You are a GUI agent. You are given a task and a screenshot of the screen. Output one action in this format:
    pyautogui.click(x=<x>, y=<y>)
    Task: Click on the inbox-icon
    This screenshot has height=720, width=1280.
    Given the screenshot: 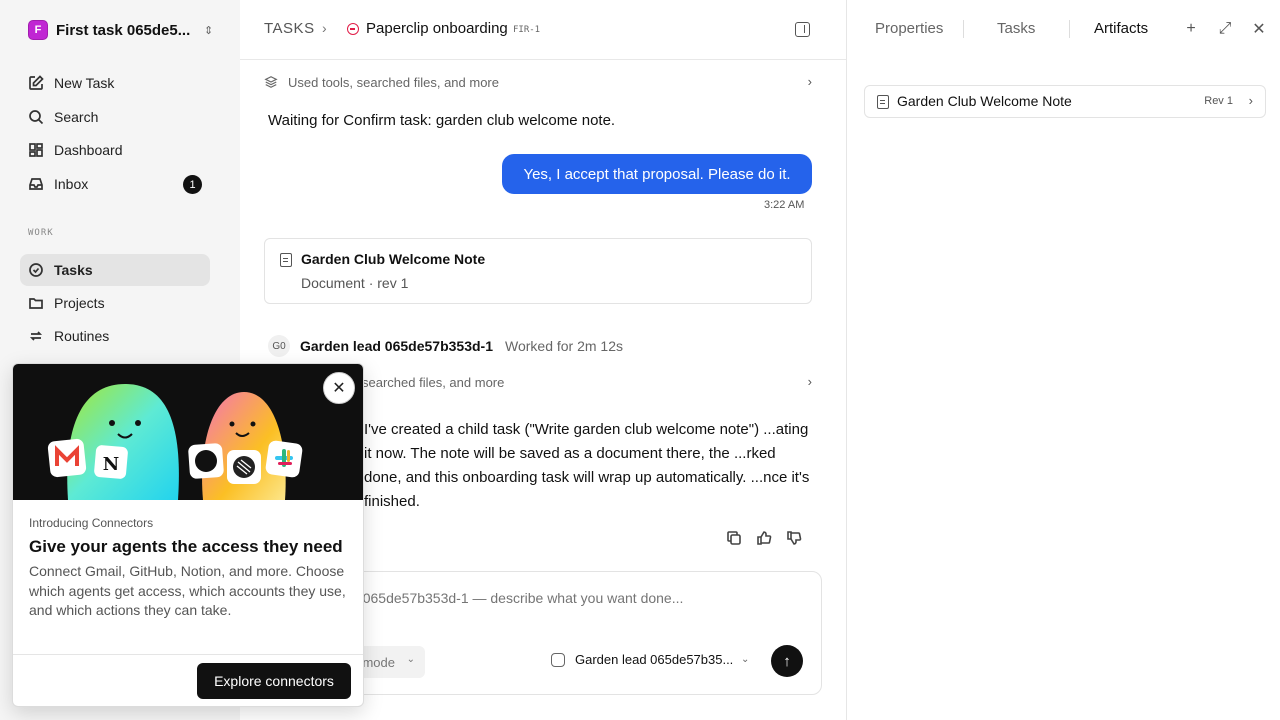 What is the action you would take?
    pyautogui.click(x=36, y=184)
    